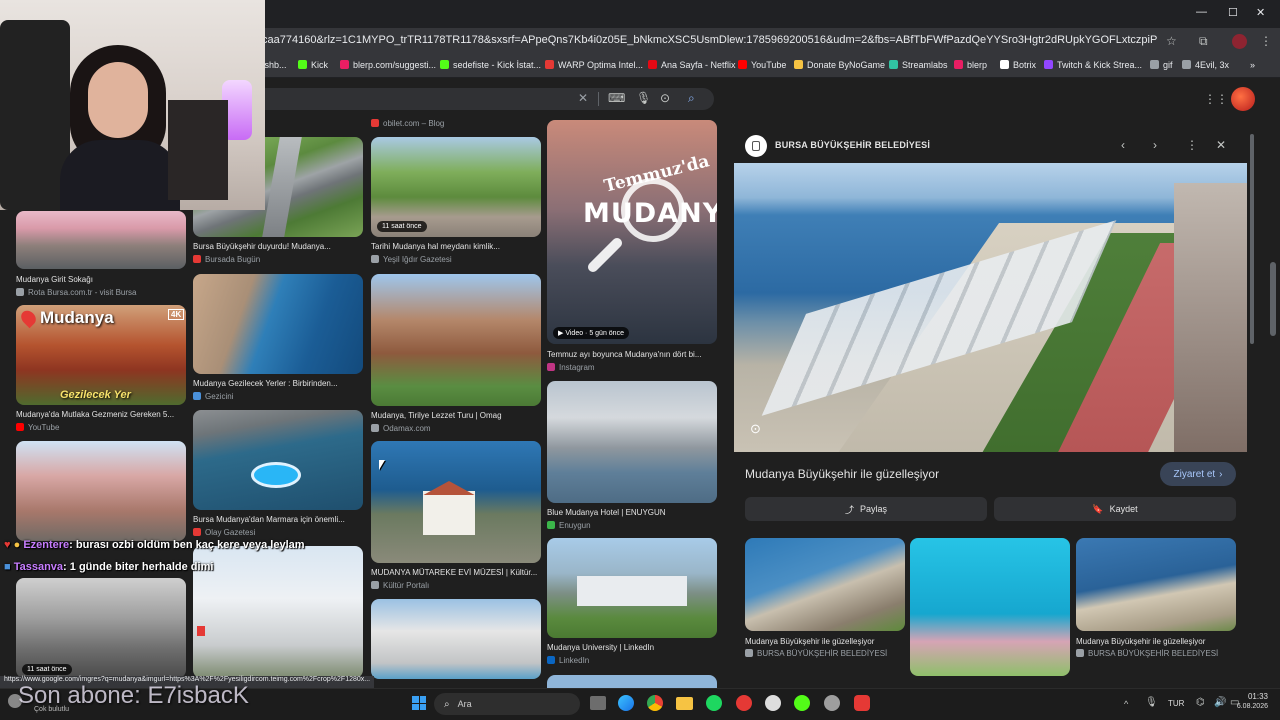 This screenshot has width=1280, height=720. Describe the element at coordinates (692, 65) in the screenshot. I see `bookmark-item: Ana Sayfa - Netflix` at that location.